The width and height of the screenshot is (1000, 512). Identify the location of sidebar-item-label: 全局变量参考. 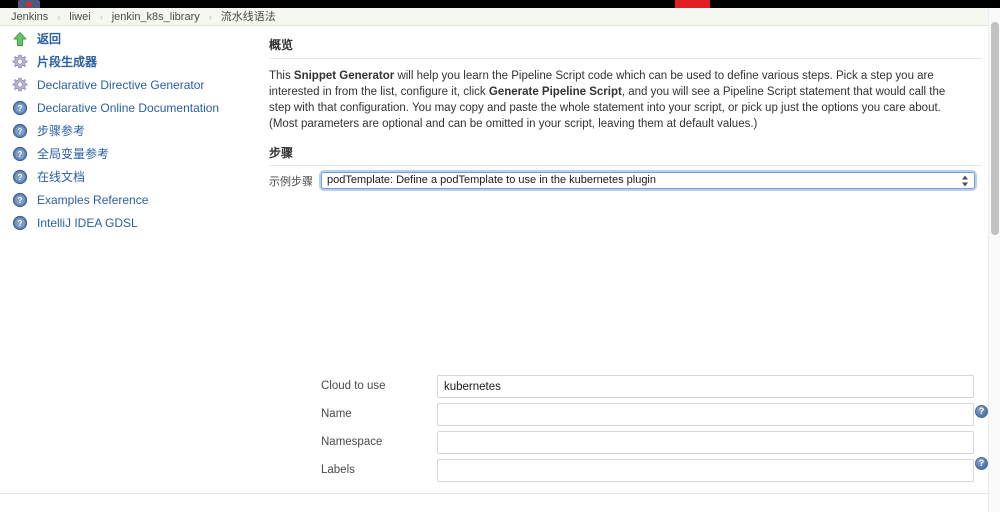
(73, 153).